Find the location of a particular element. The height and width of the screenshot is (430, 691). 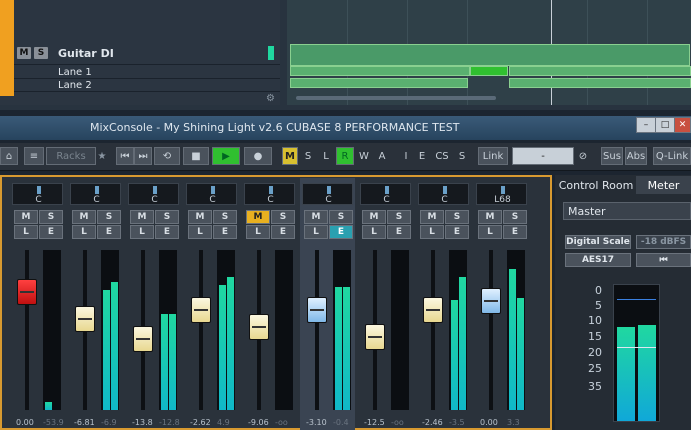

channel-settings-button: CS is located at coordinates (442, 156).